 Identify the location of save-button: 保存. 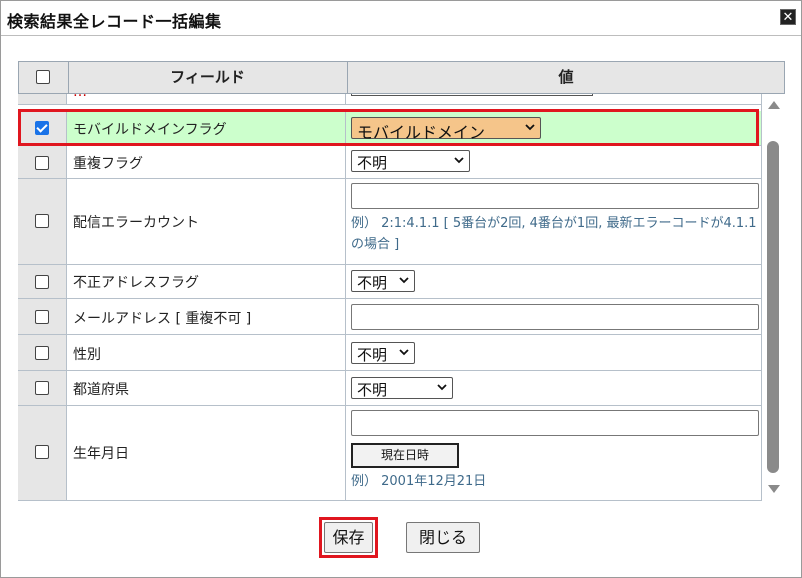
(348, 537).